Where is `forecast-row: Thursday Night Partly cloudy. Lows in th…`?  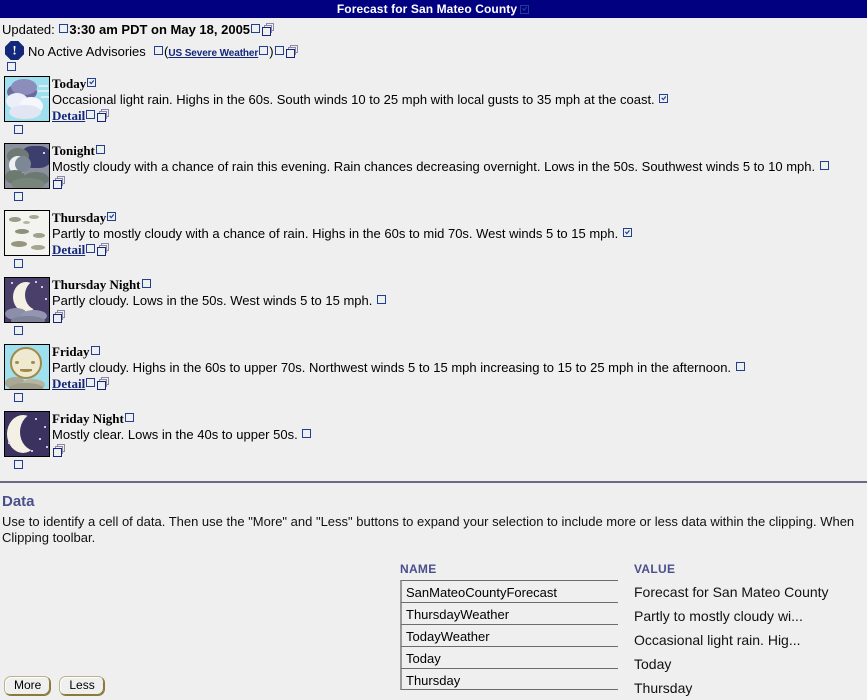
forecast-row: Thursday Night Partly cloudy. Lows in th… is located at coordinates (433, 309).